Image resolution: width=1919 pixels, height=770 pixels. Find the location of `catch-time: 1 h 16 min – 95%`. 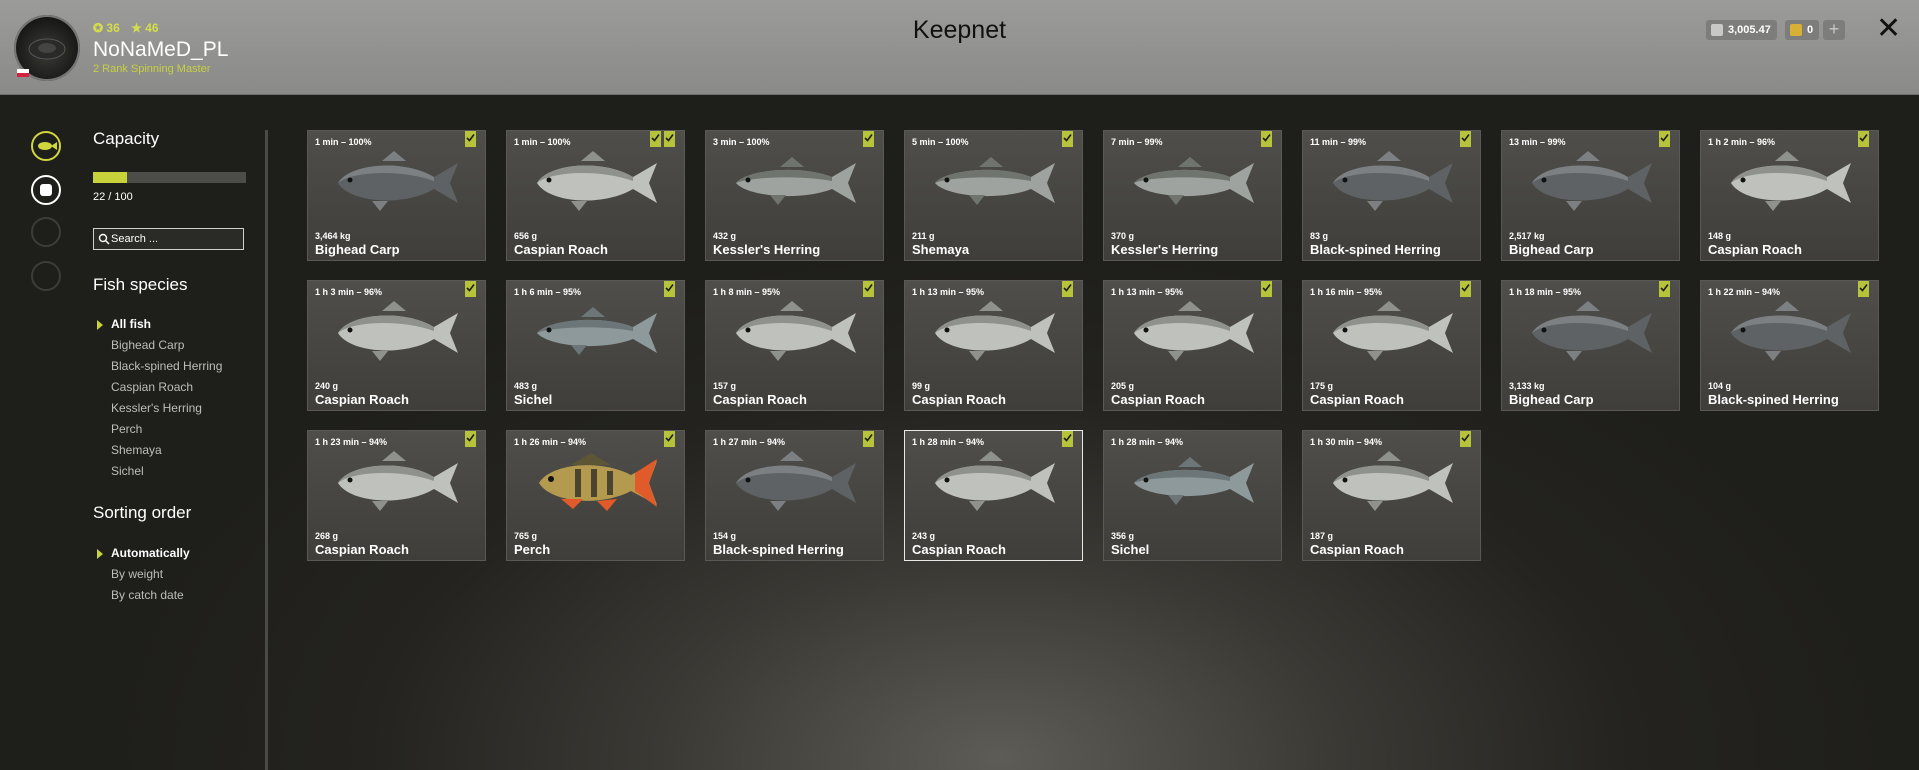

catch-time: 1 h 16 min – 95% is located at coordinates (1346, 292).